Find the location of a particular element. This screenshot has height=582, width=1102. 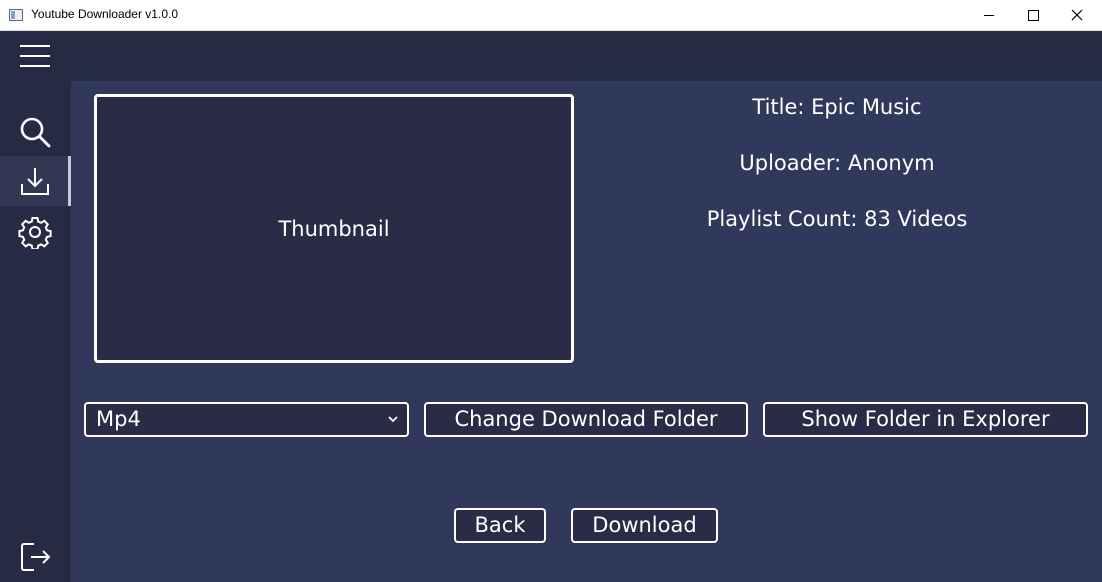

close-button is located at coordinates (1077, 15).